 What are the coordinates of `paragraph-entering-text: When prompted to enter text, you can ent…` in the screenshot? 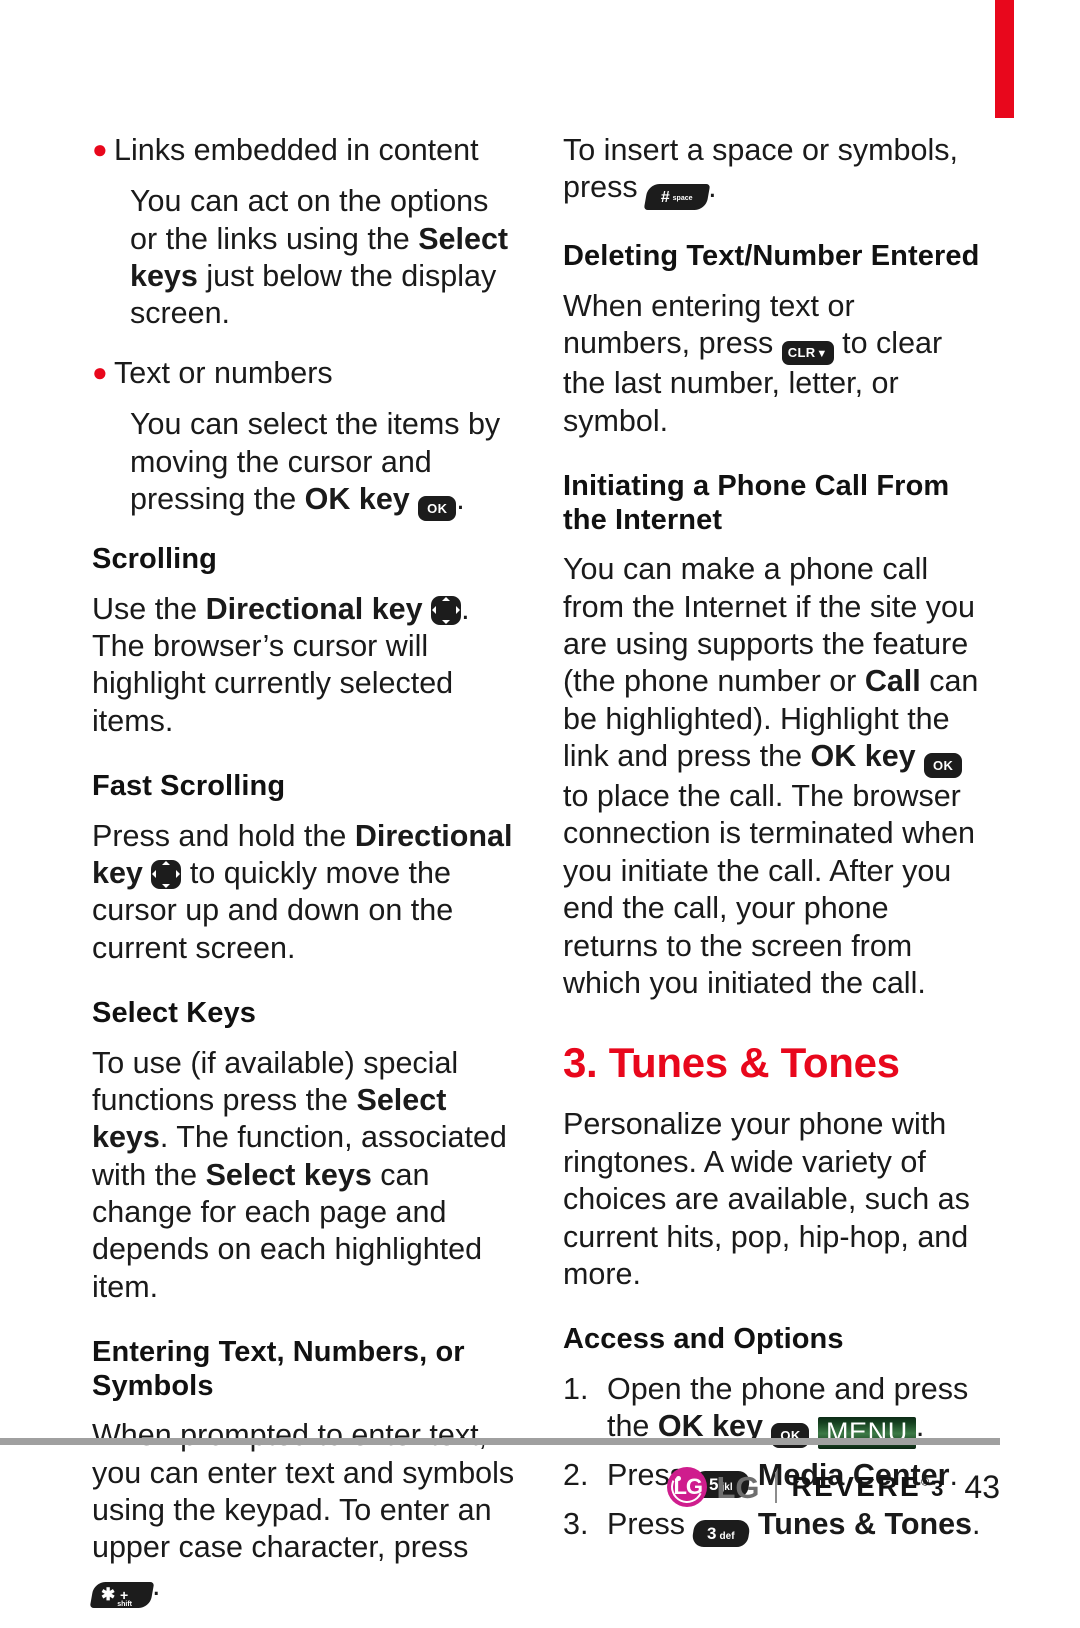 It's located at (303, 1512).